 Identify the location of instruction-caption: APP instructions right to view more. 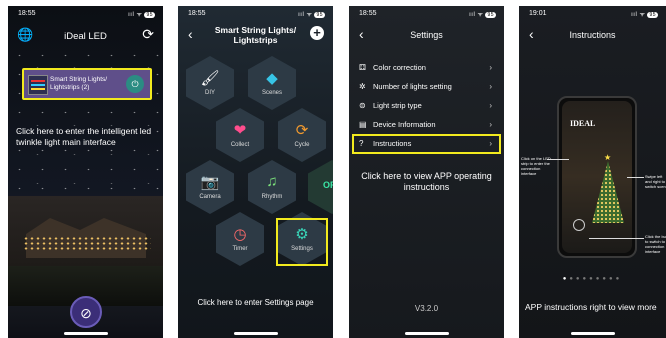
(591, 307).